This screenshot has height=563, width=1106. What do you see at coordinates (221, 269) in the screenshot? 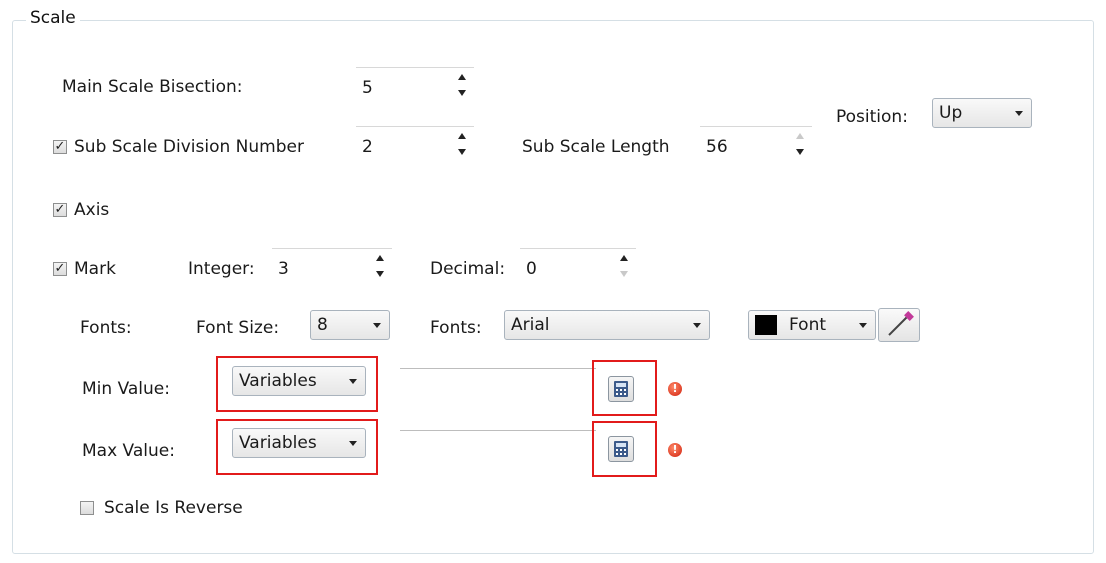
I see `integer-label: Integer:` at bounding box center [221, 269].